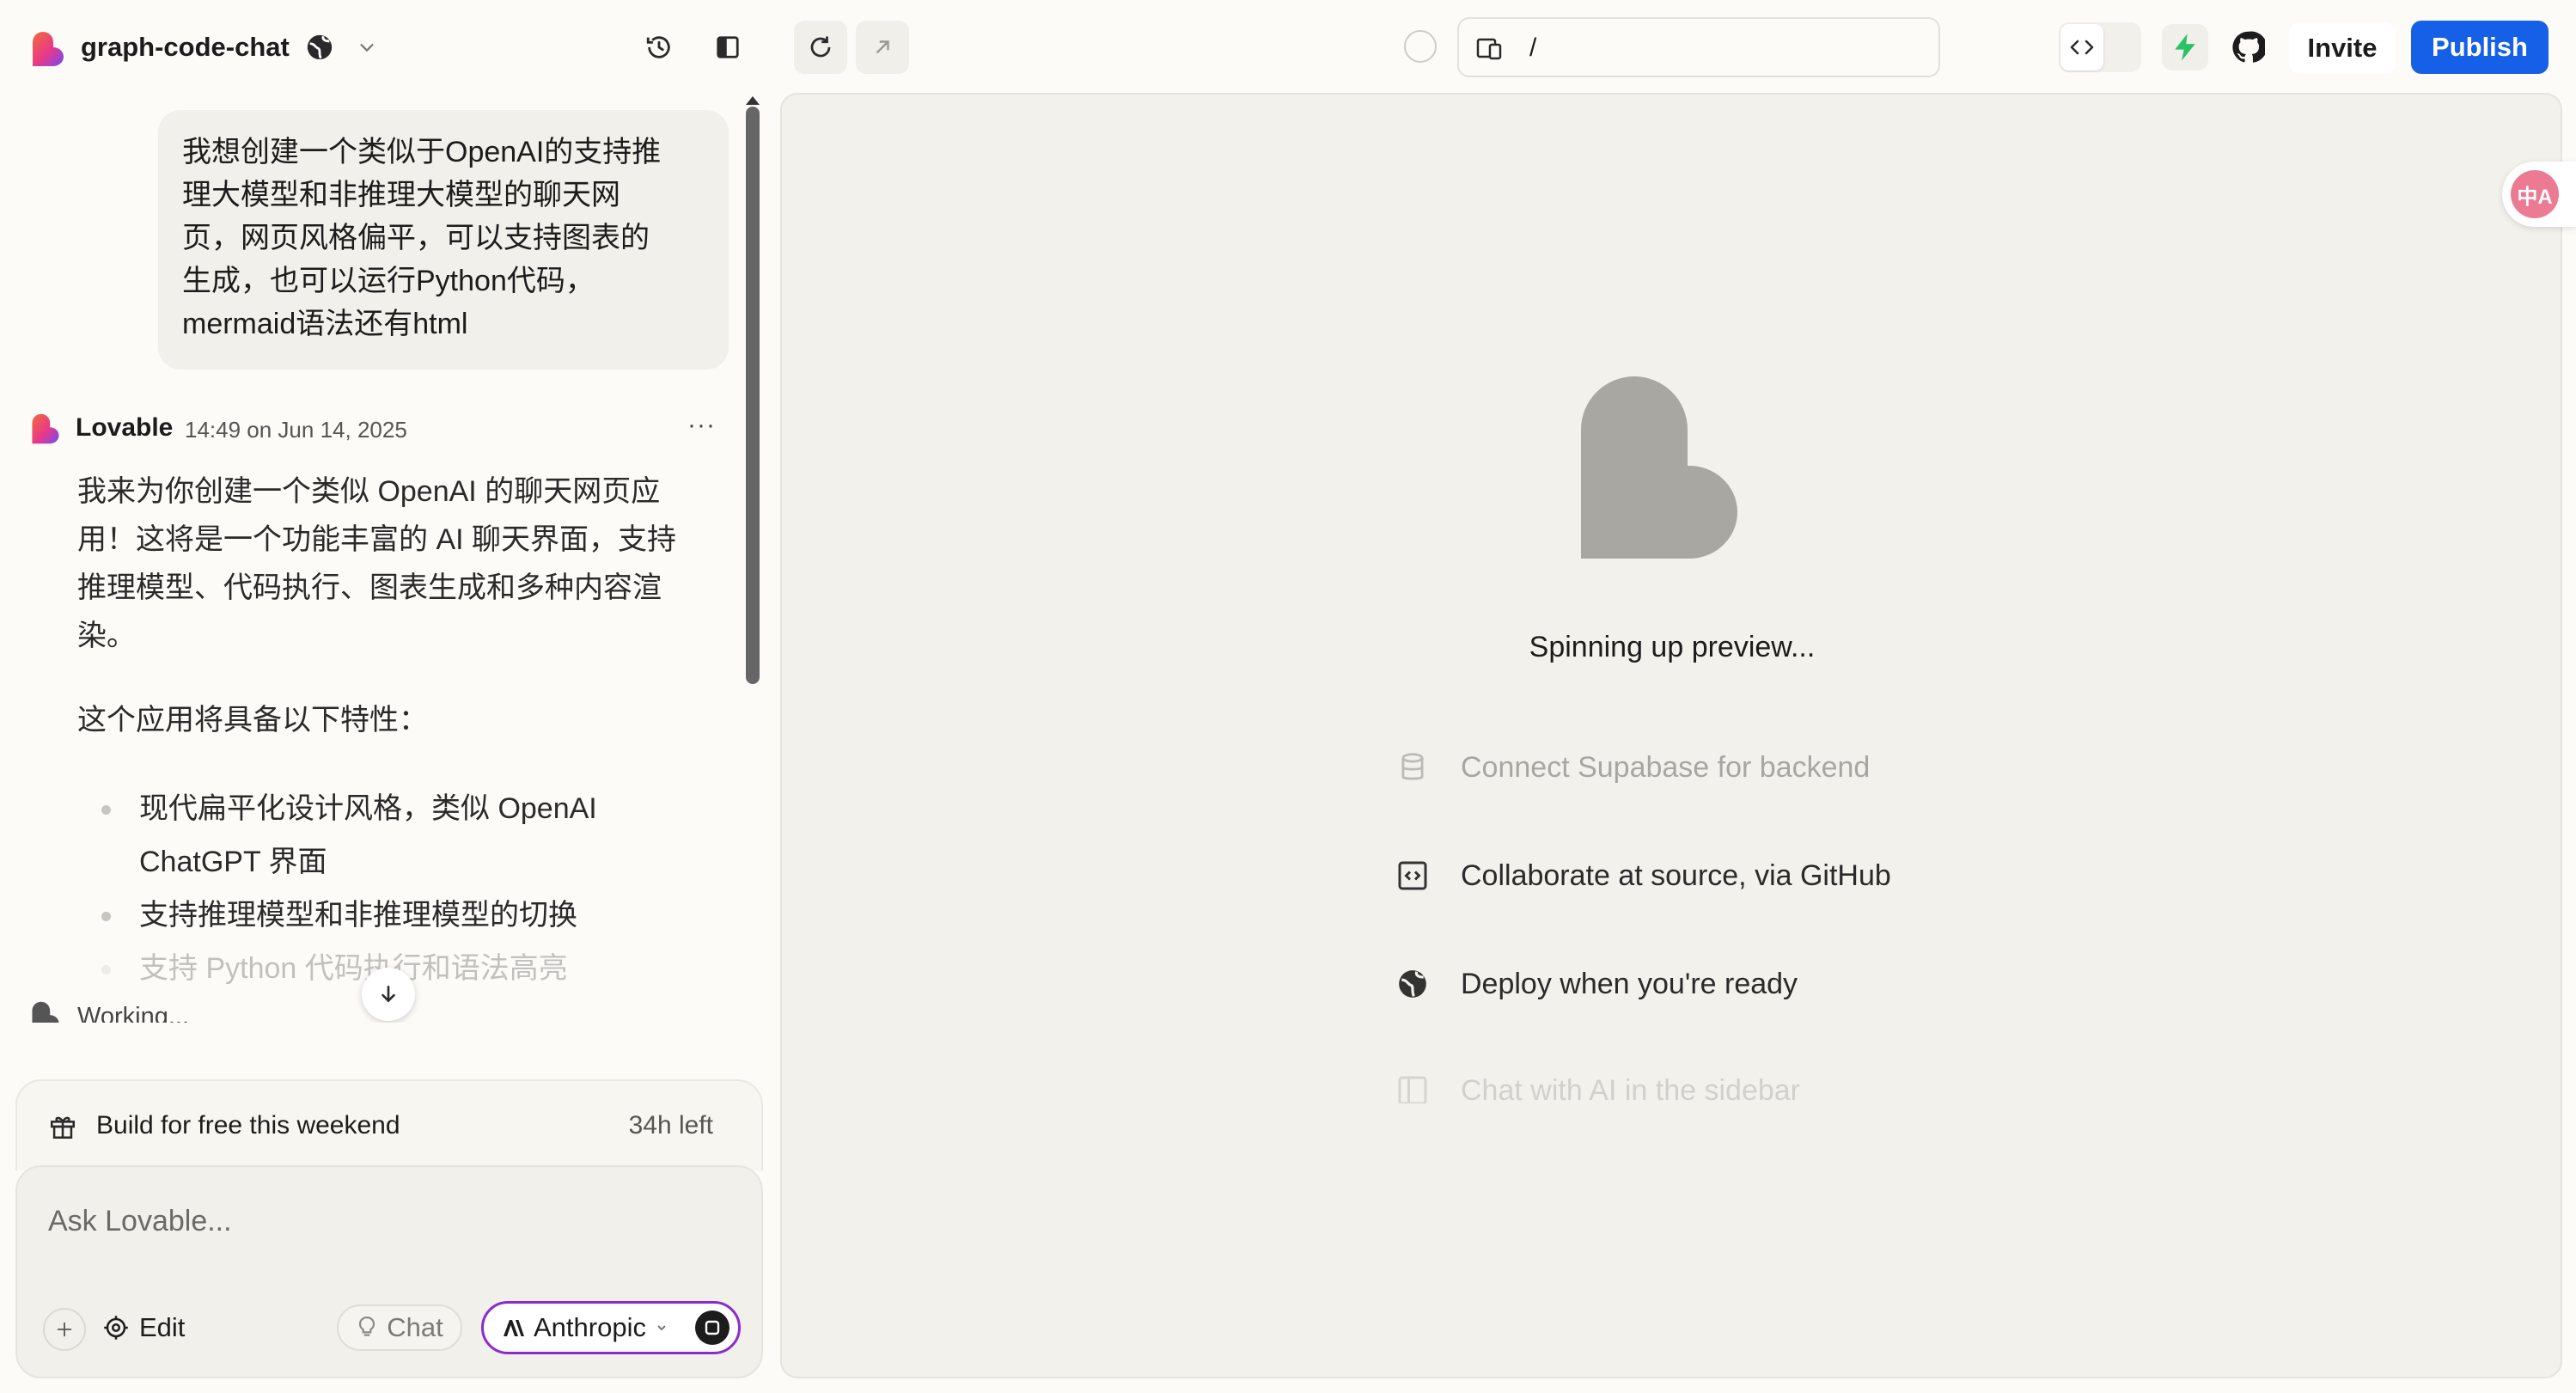 This screenshot has height=1393, width=2576. I want to click on promo-label: Build for free this weekend, so click(248, 1125).